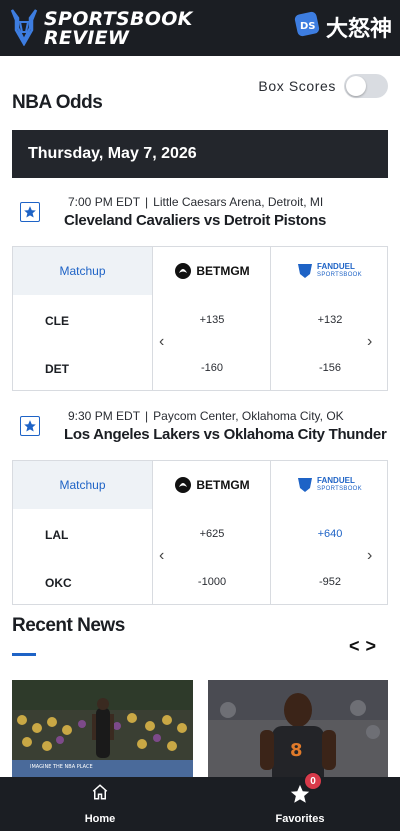 The height and width of the screenshot is (831, 400). What do you see at coordinates (118, 18) in the screenshot?
I see `brand-line-1: SPORTSBOOK` at bounding box center [118, 18].